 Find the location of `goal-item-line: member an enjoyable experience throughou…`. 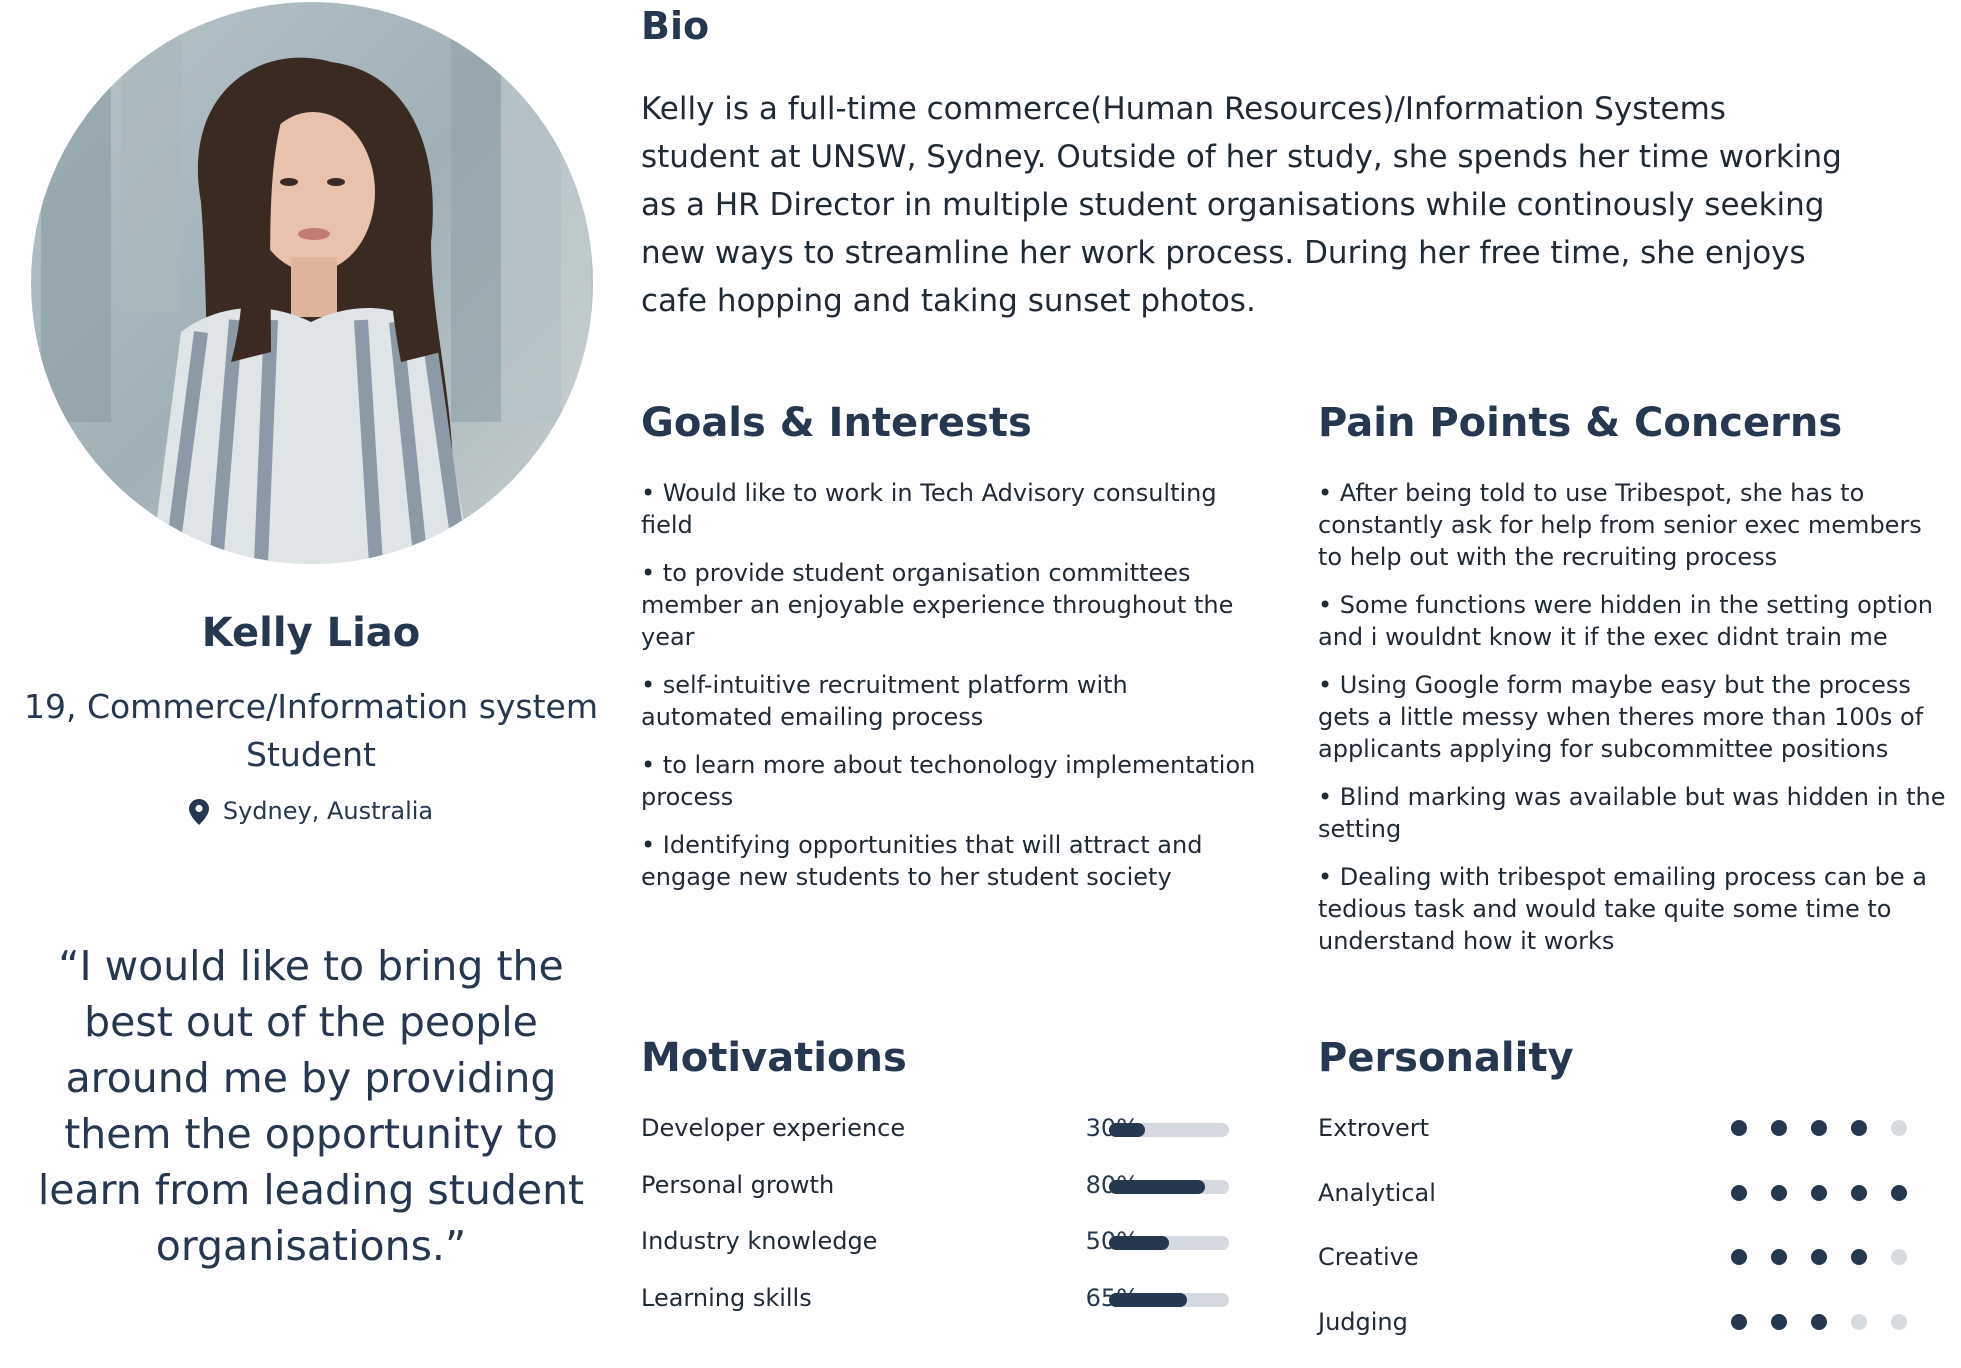

goal-item-line: member an enjoyable experience throughou… is located at coordinates (937, 605).